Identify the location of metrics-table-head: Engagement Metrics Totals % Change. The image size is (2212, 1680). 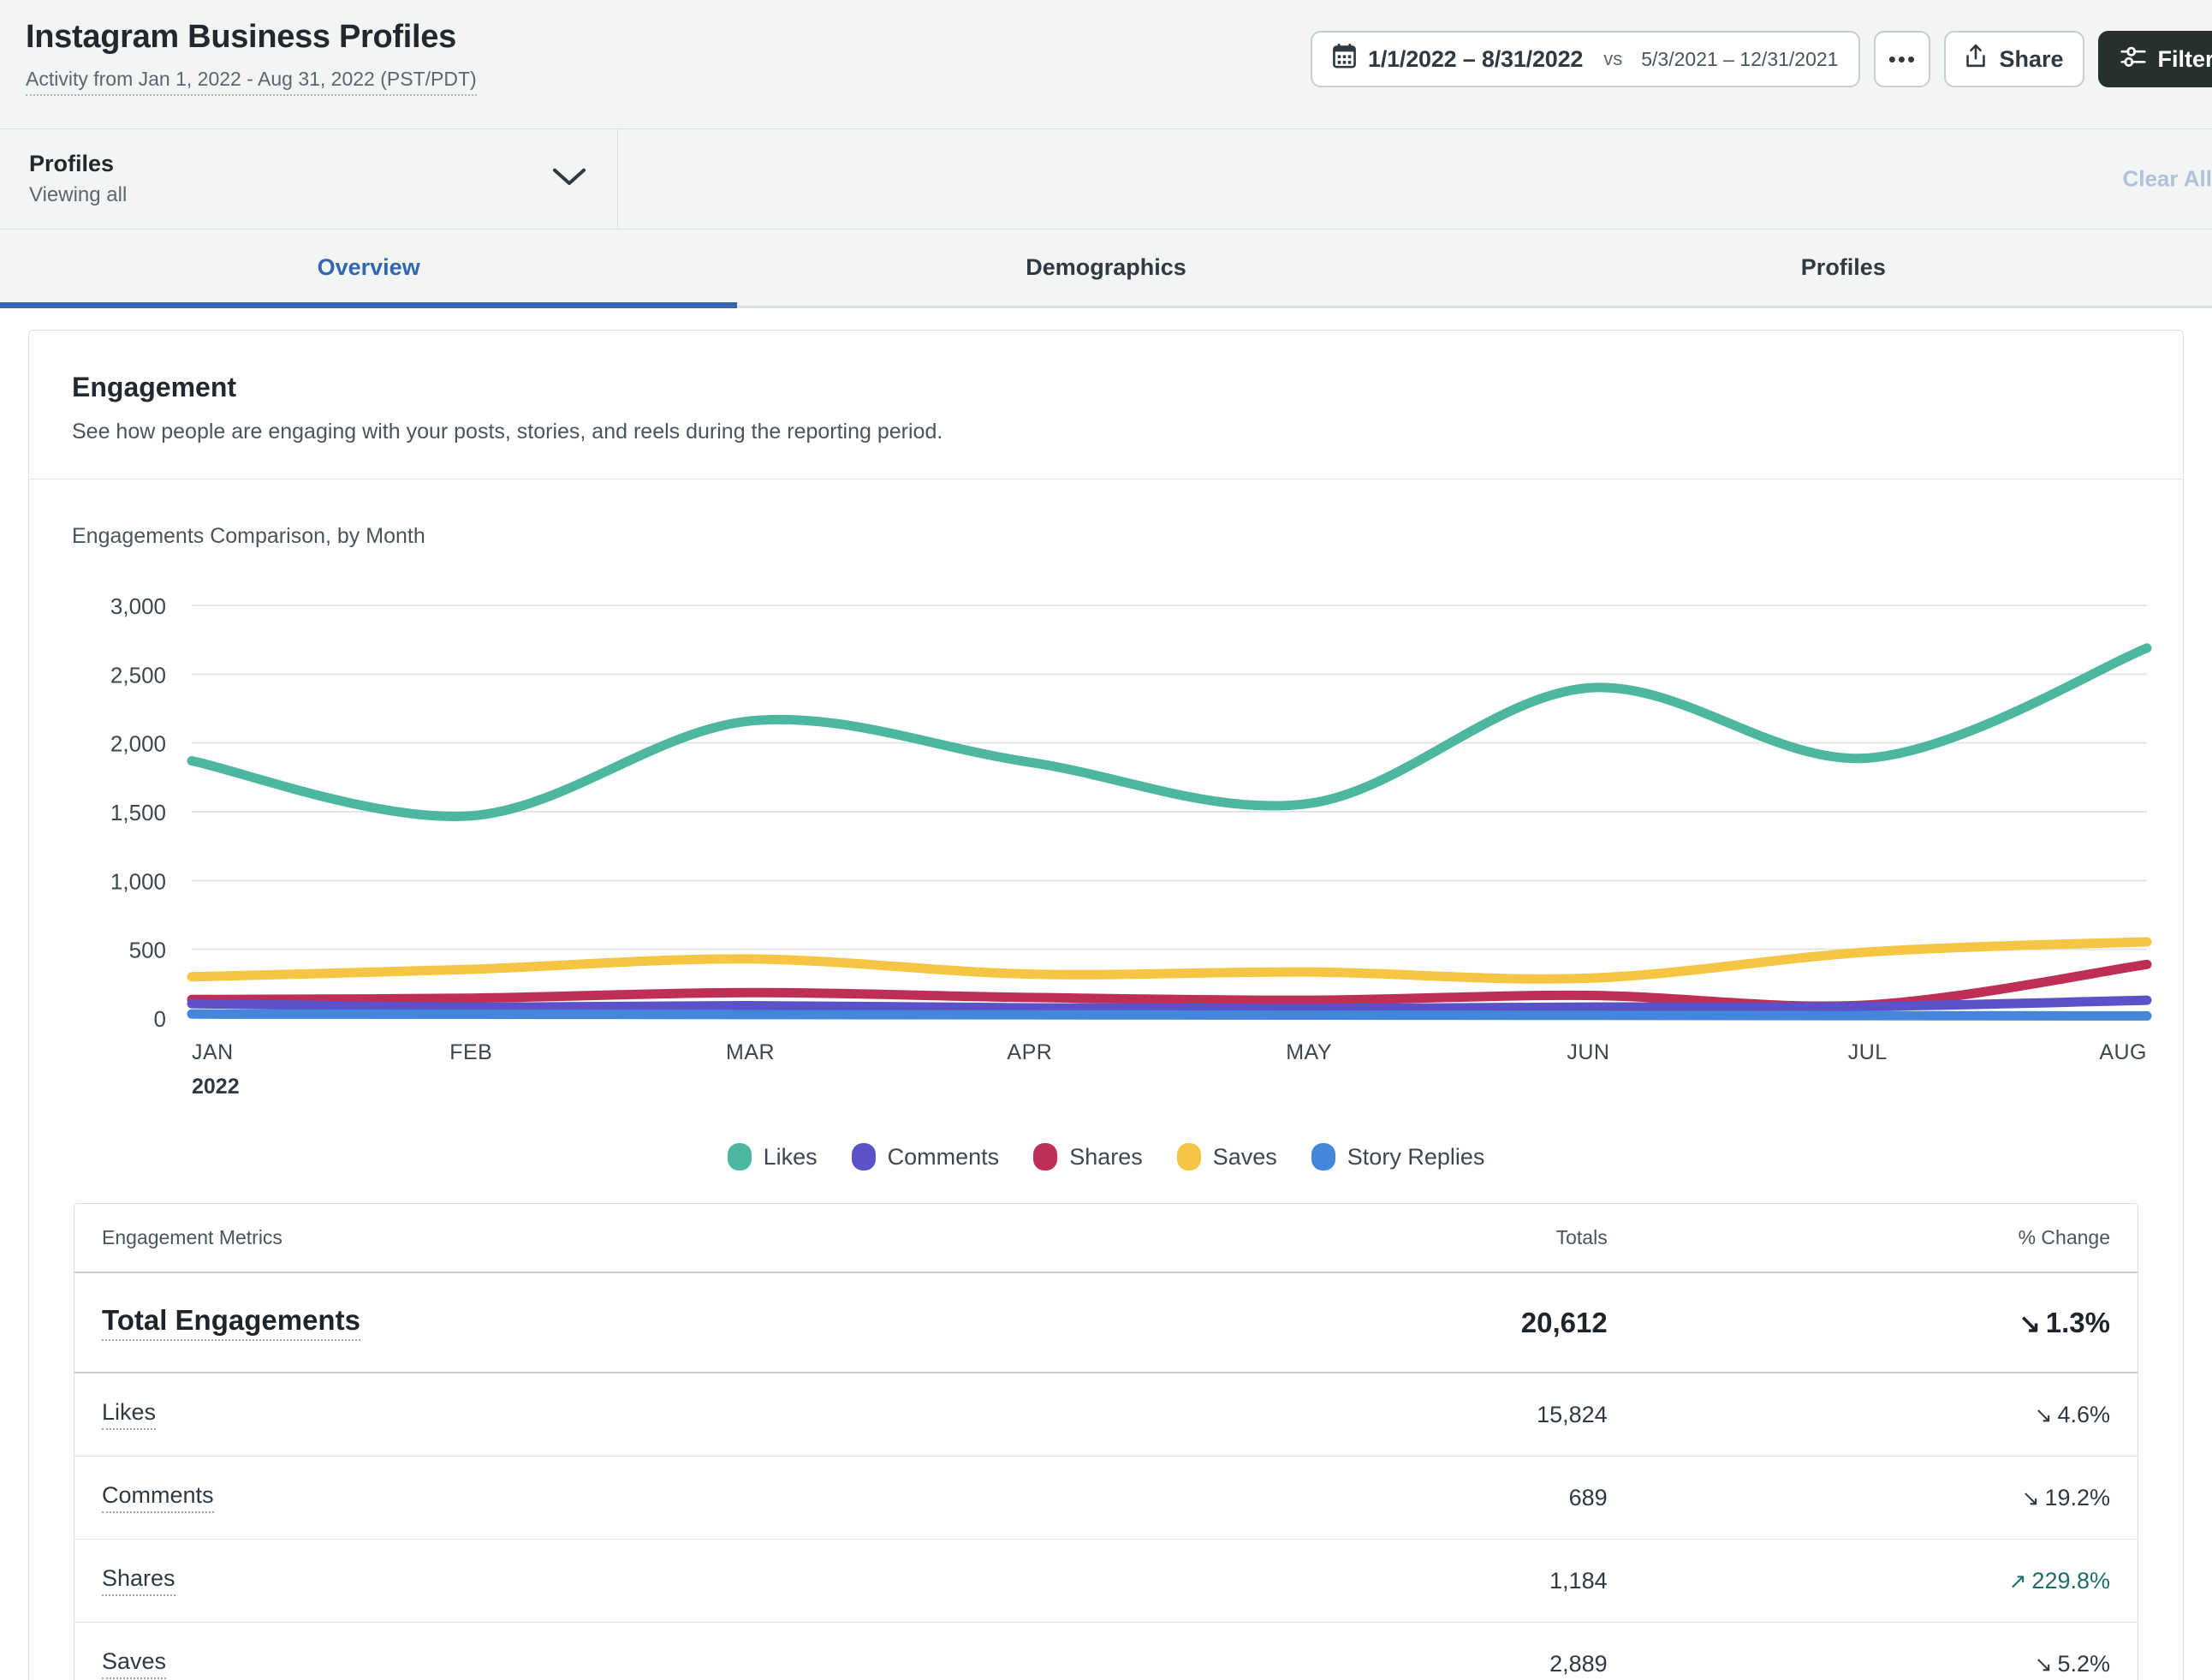
(1106, 1238).